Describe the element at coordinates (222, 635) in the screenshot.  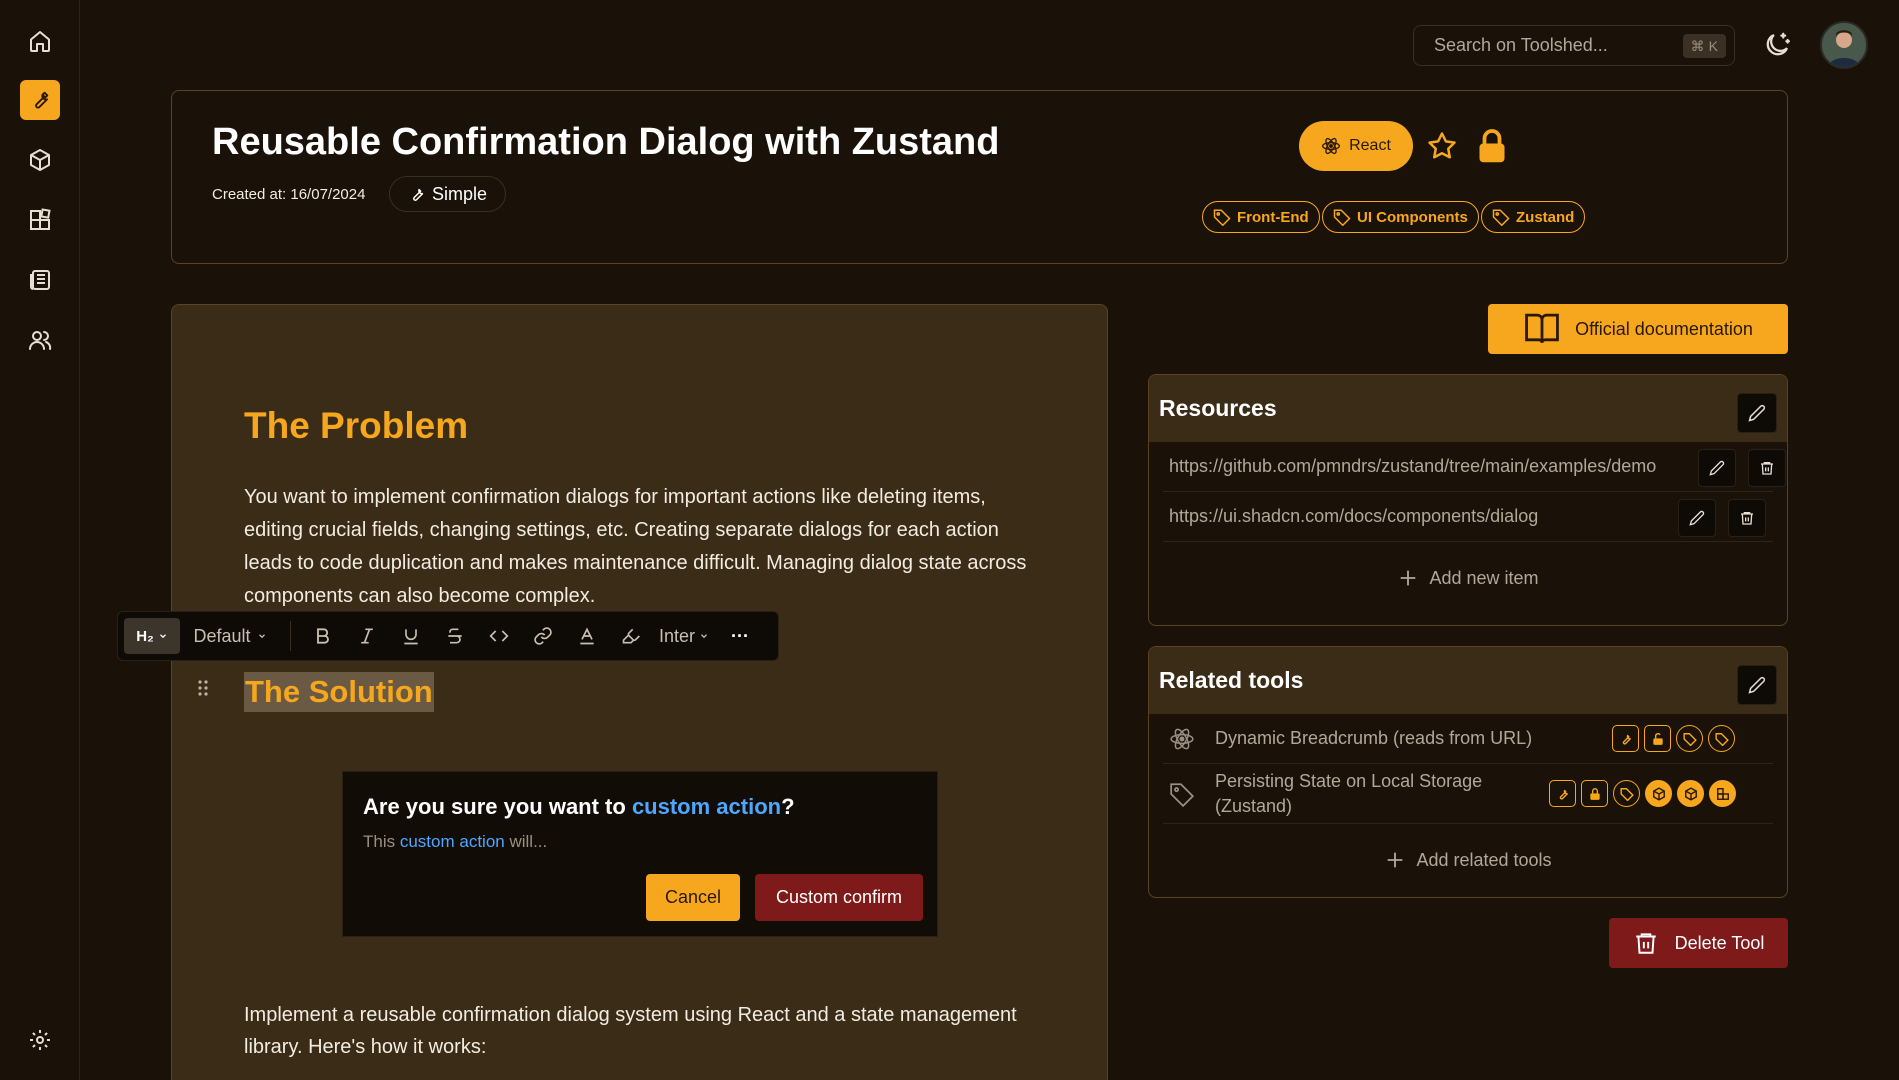
I see `text-style-label: Default` at that location.